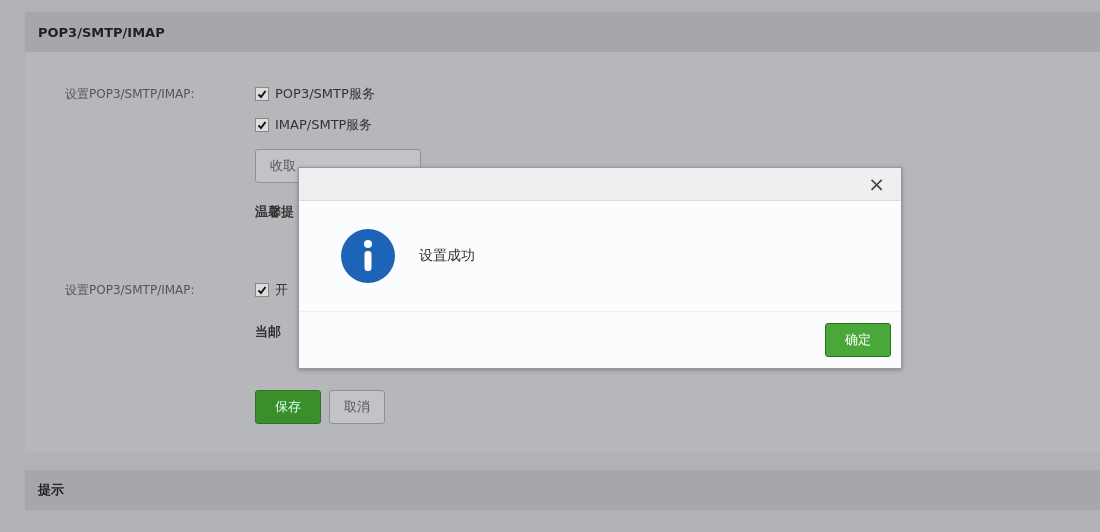 This screenshot has height=532, width=1100. I want to click on info-icon, so click(368, 256).